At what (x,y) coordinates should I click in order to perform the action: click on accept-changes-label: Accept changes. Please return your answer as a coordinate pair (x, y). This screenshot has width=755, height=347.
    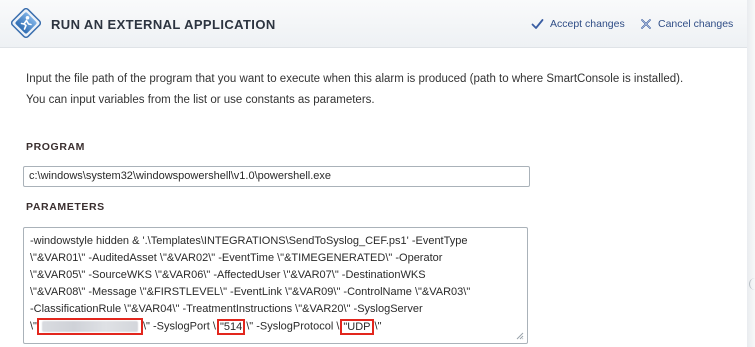
    Looking at the image, I should click on (587, 24).